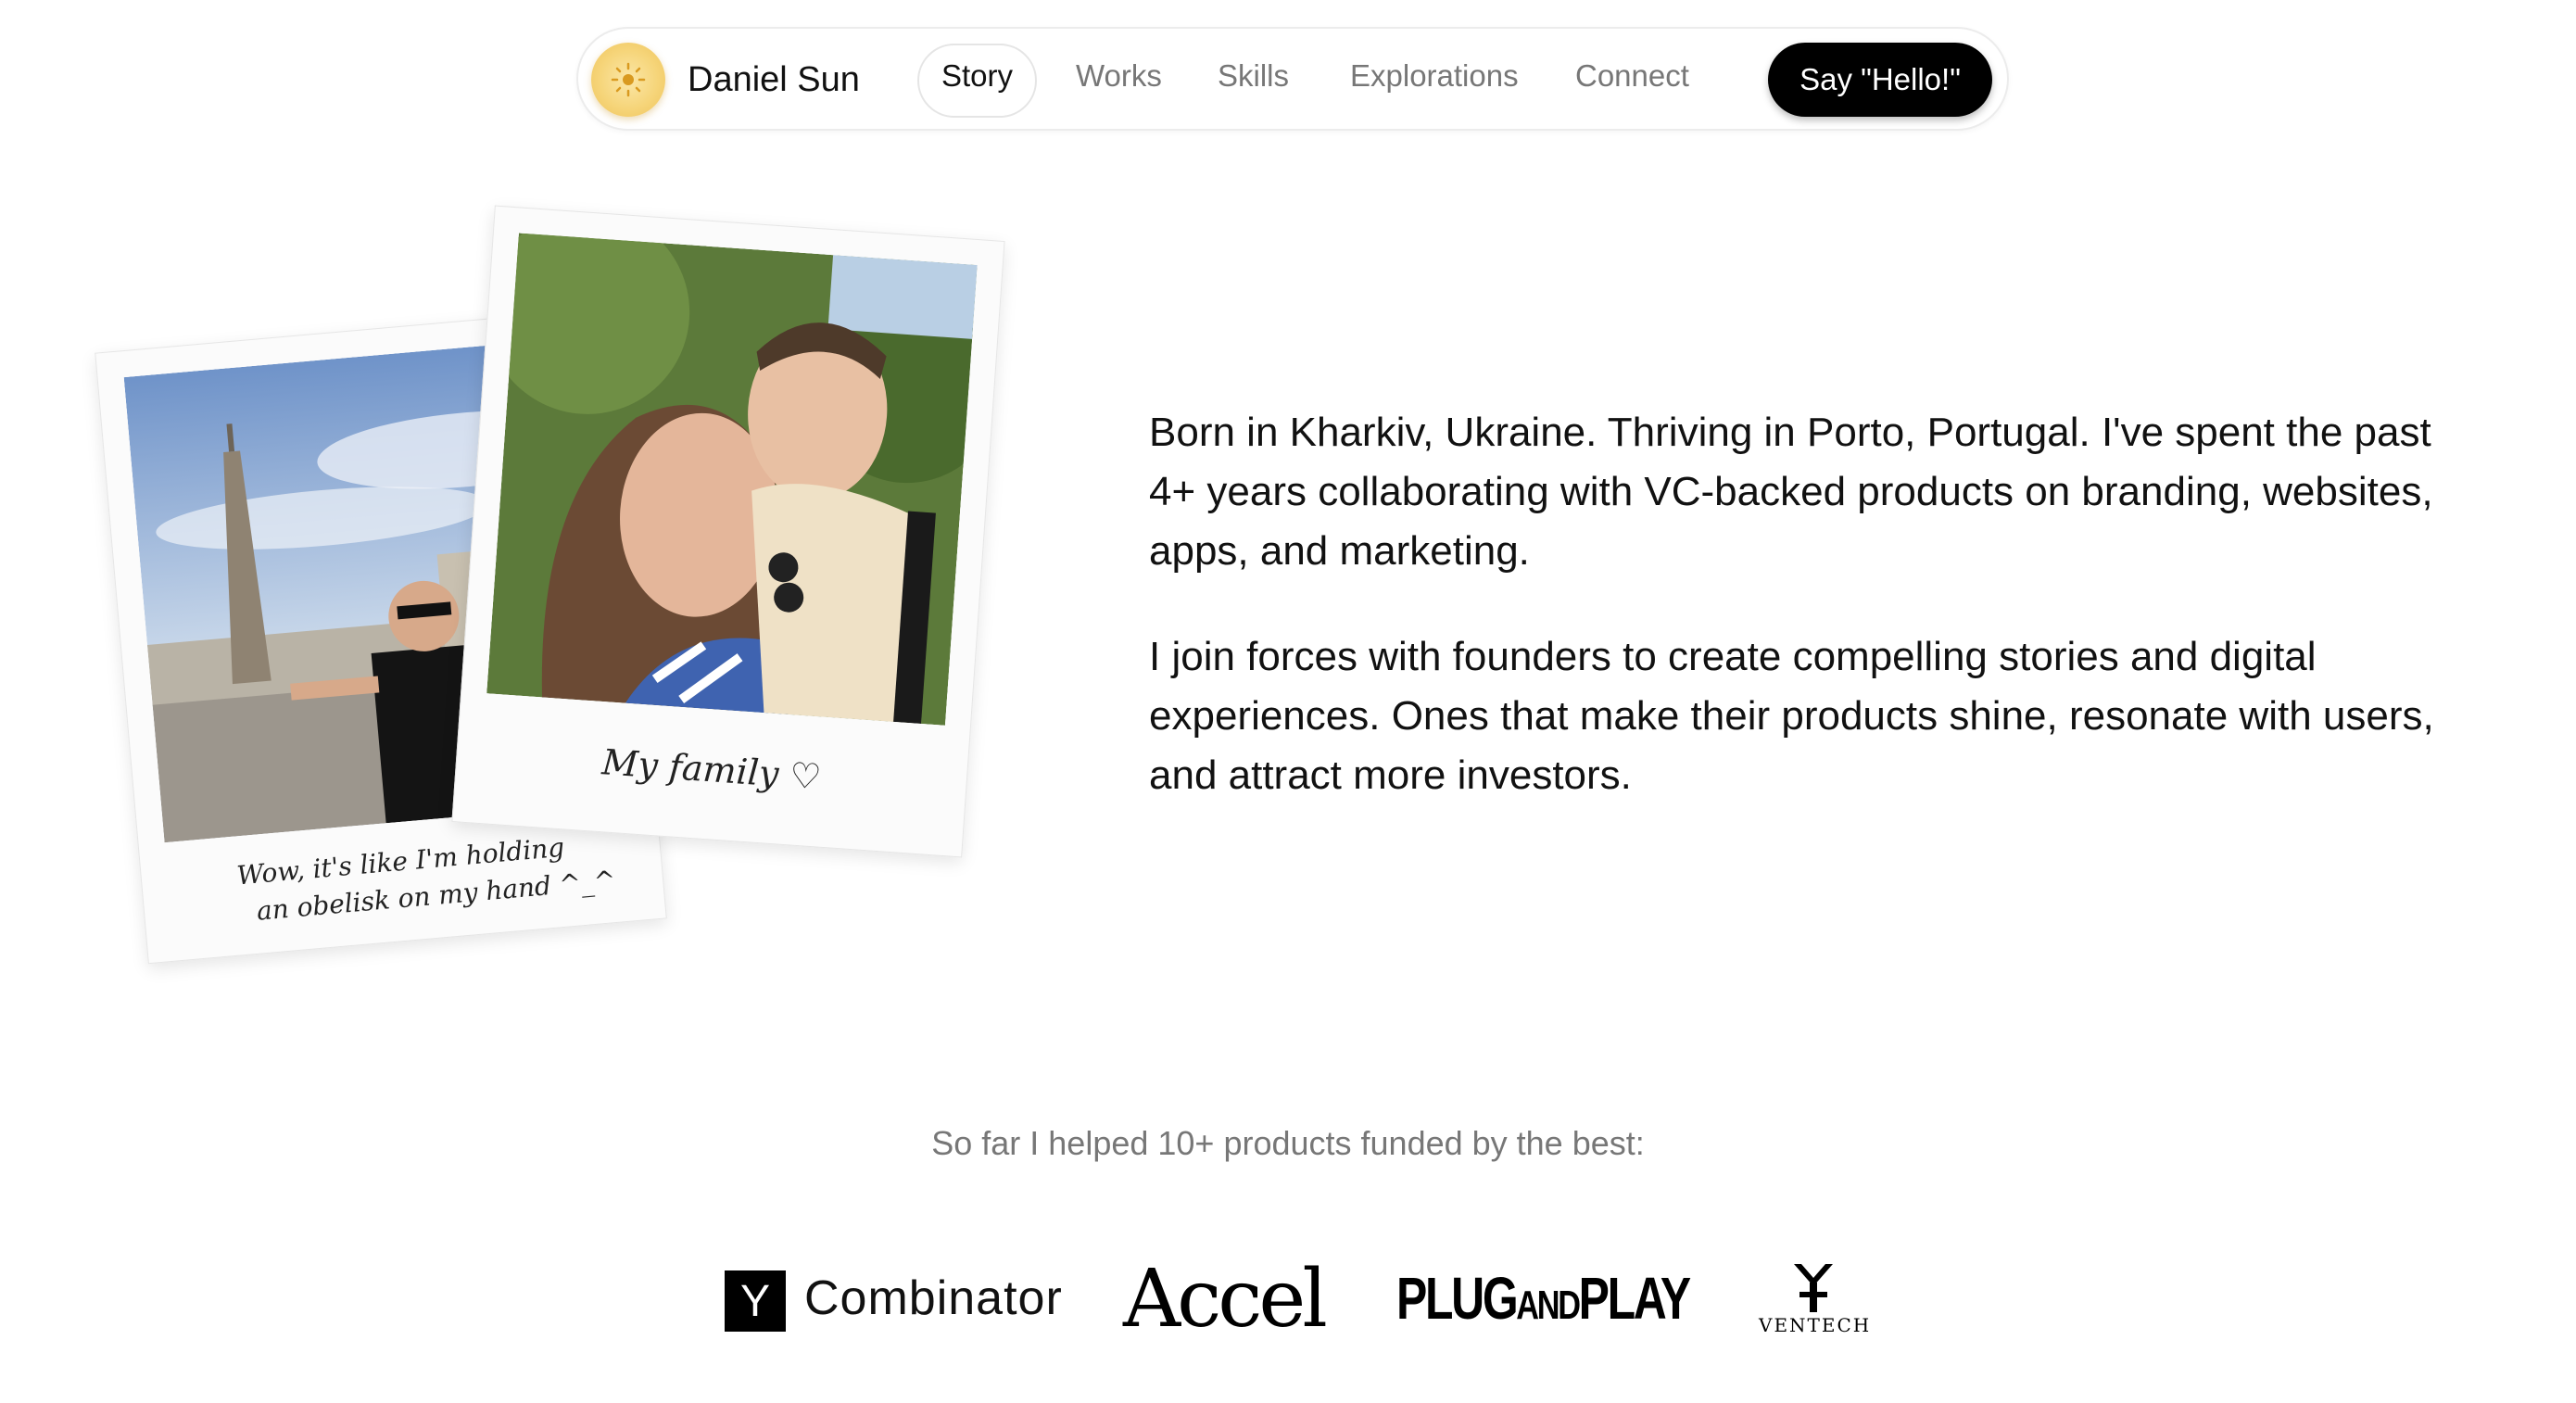 This screenshot has width=2576, height=1403. I want to click on y-combinator-logo-mark: Y, so click(755, 1301).